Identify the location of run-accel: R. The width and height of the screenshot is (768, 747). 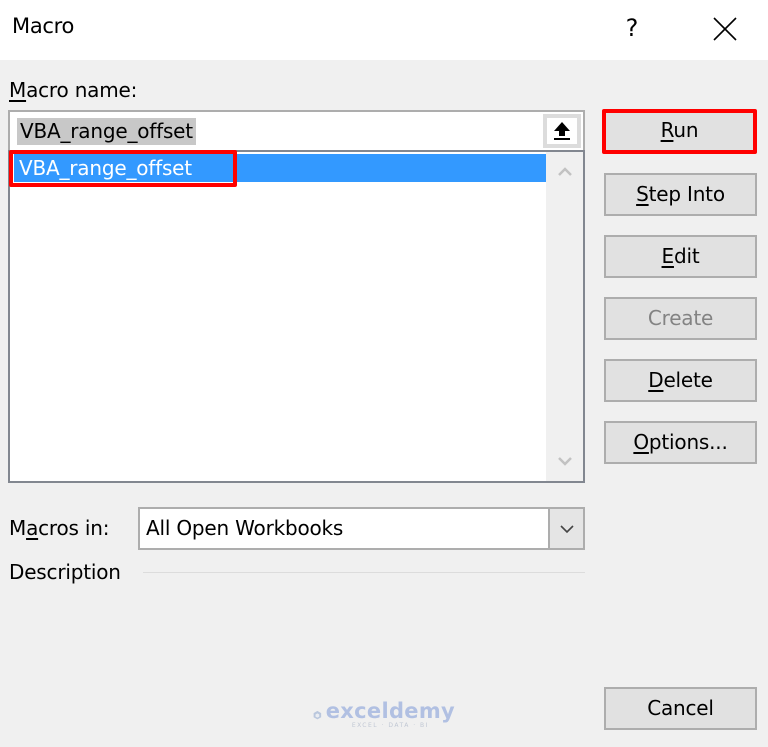
(667, 130).